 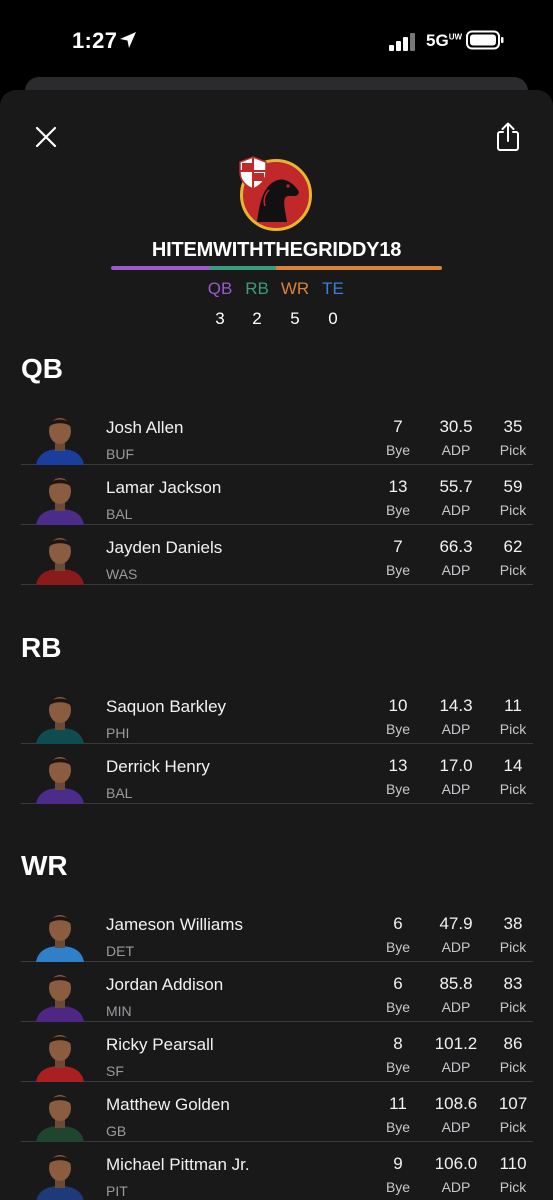 What do you see at coordinates (513, 497) in the screenshot?
I see `pick-stat: 59 Pick` at bounding box center [513, 497].